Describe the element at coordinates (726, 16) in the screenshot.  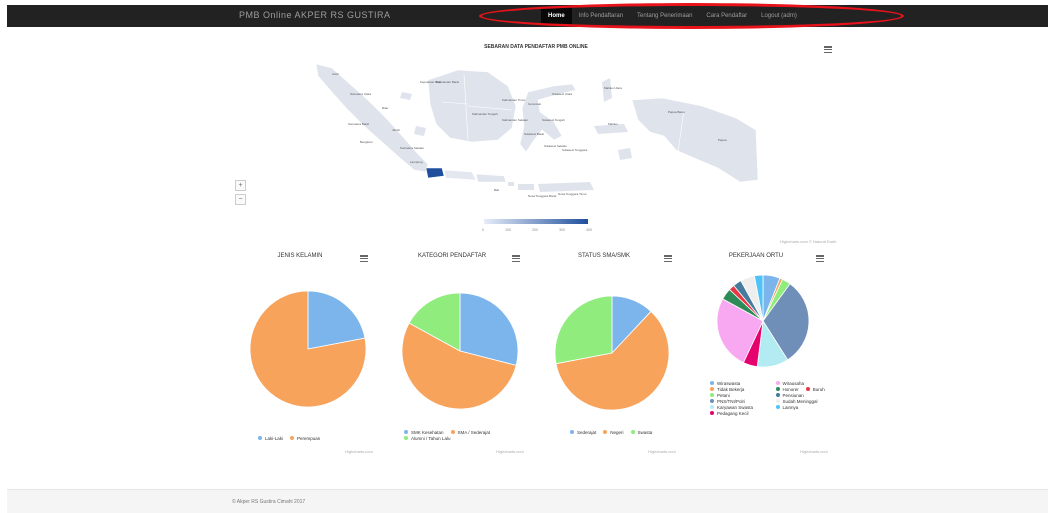
I see `nav-cara-pendaftar: Cara Pendaftar` at that location.